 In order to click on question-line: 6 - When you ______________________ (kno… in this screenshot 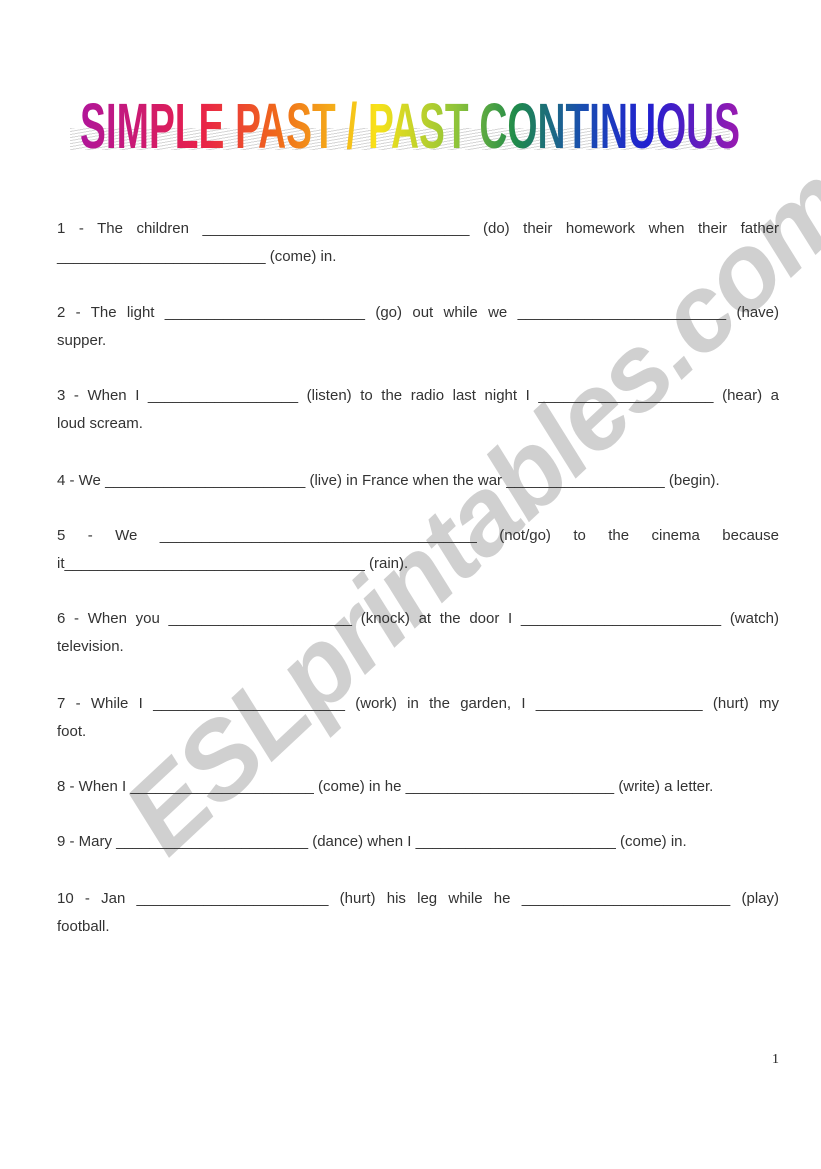, I will do `click(418, 618)`.